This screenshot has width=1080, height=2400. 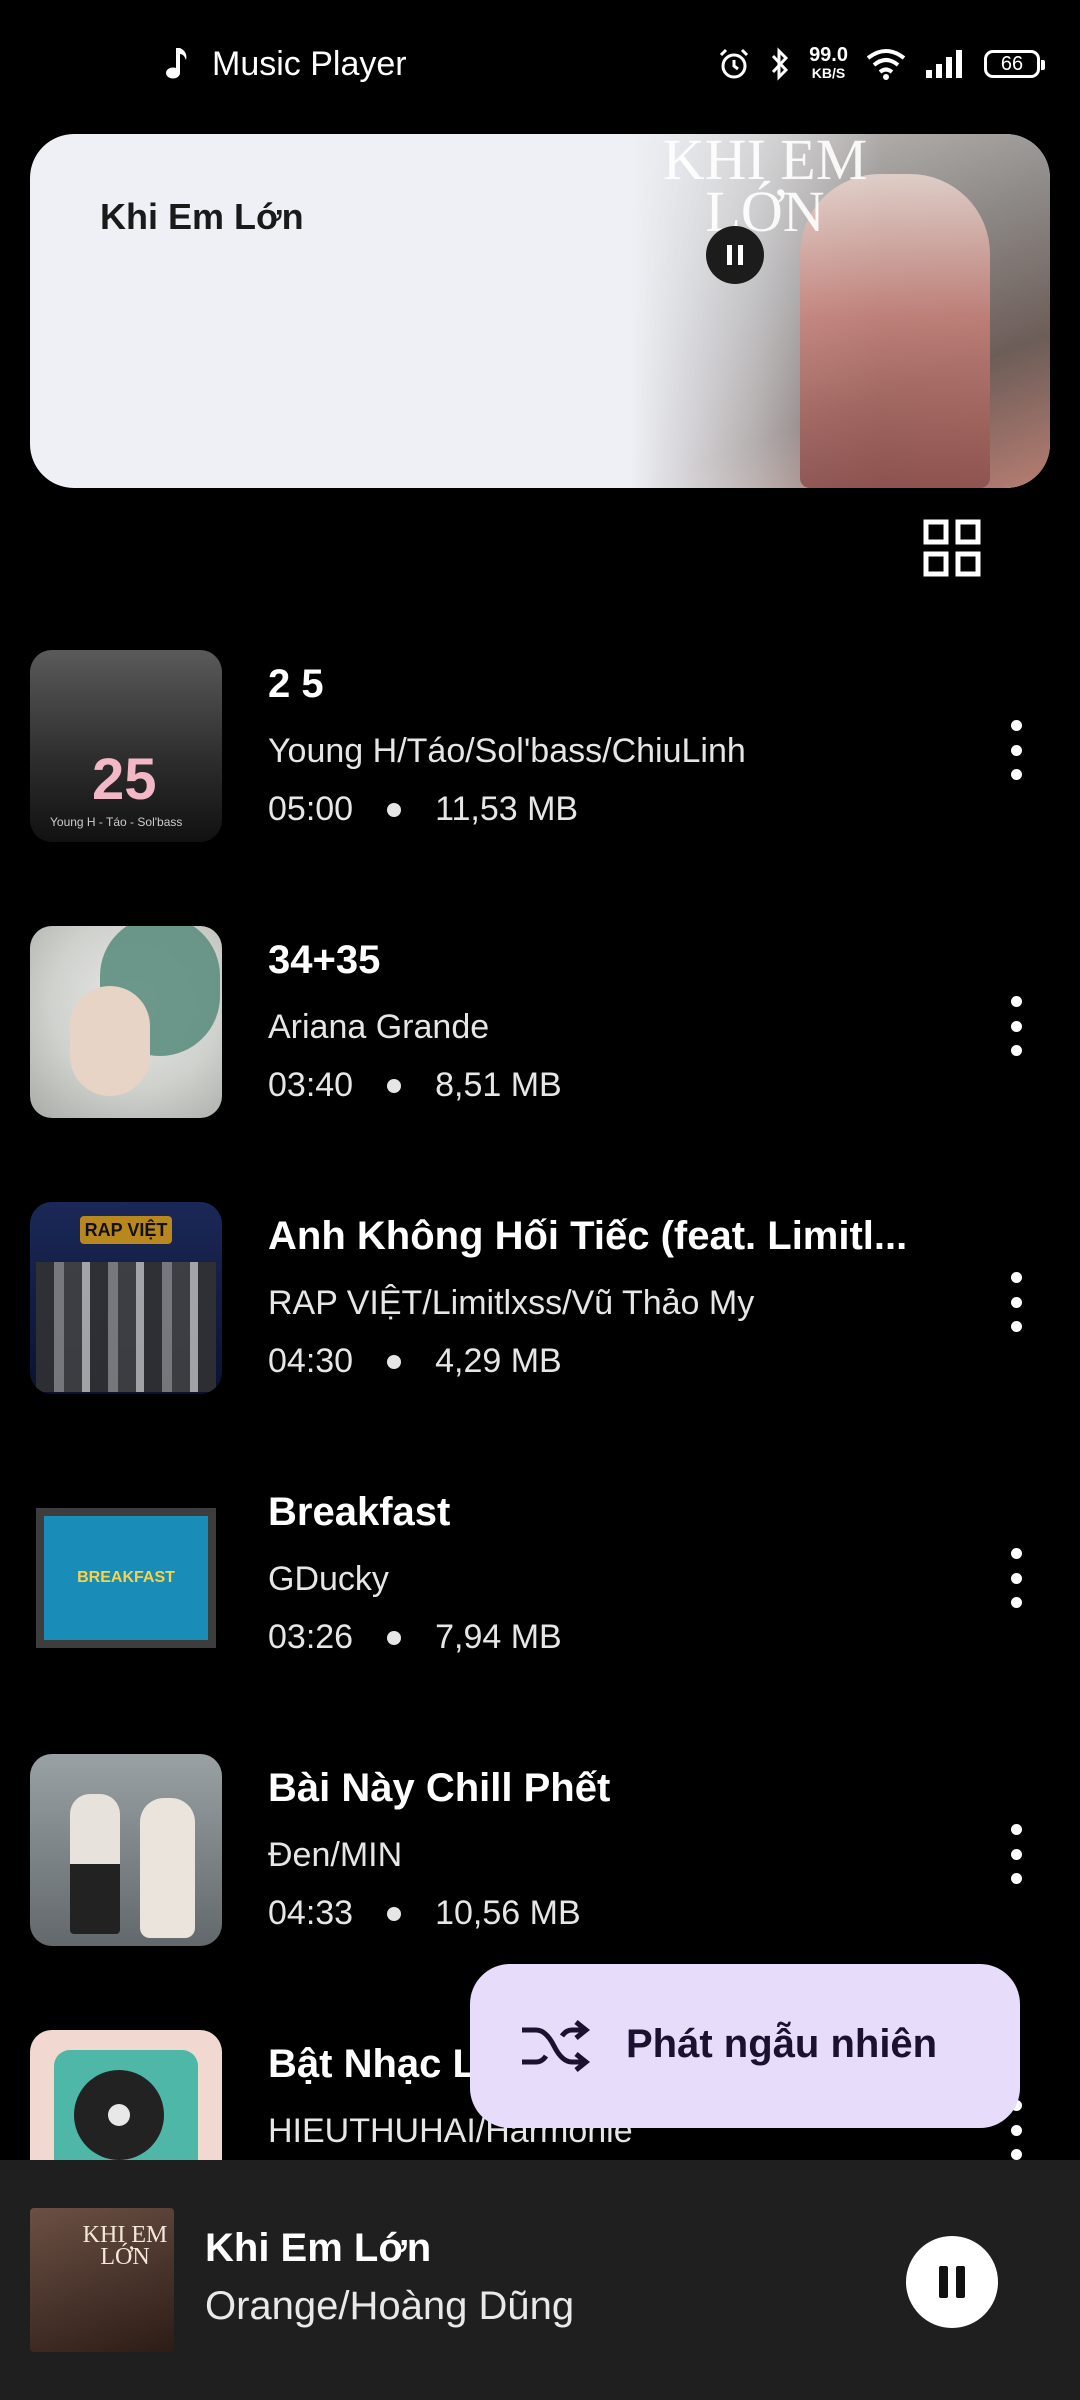 What do you see at coordinates (372, 2064) in the screenshot?
I see `song-title: Bật Nhạc L` at bounding box center [372, 2064].